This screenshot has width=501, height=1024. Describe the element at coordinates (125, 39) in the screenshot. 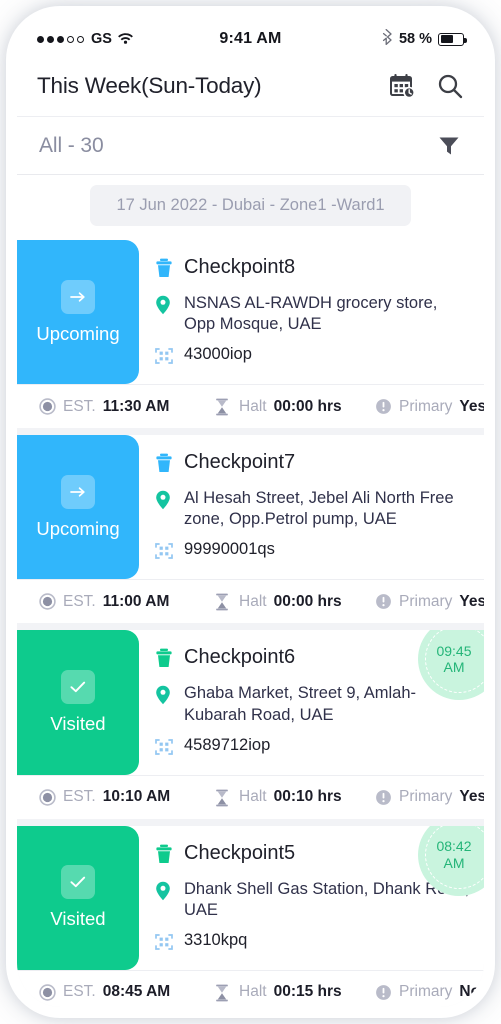

I see `wifi-icon` at that location.